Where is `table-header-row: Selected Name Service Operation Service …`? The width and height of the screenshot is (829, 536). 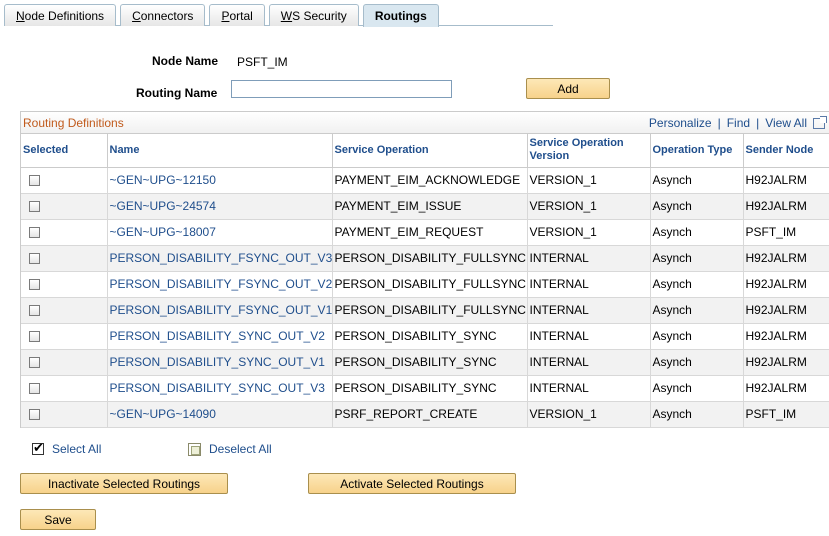 table-header-row: Selected Name Service Operation Service … is located at coordinates (425, 151).